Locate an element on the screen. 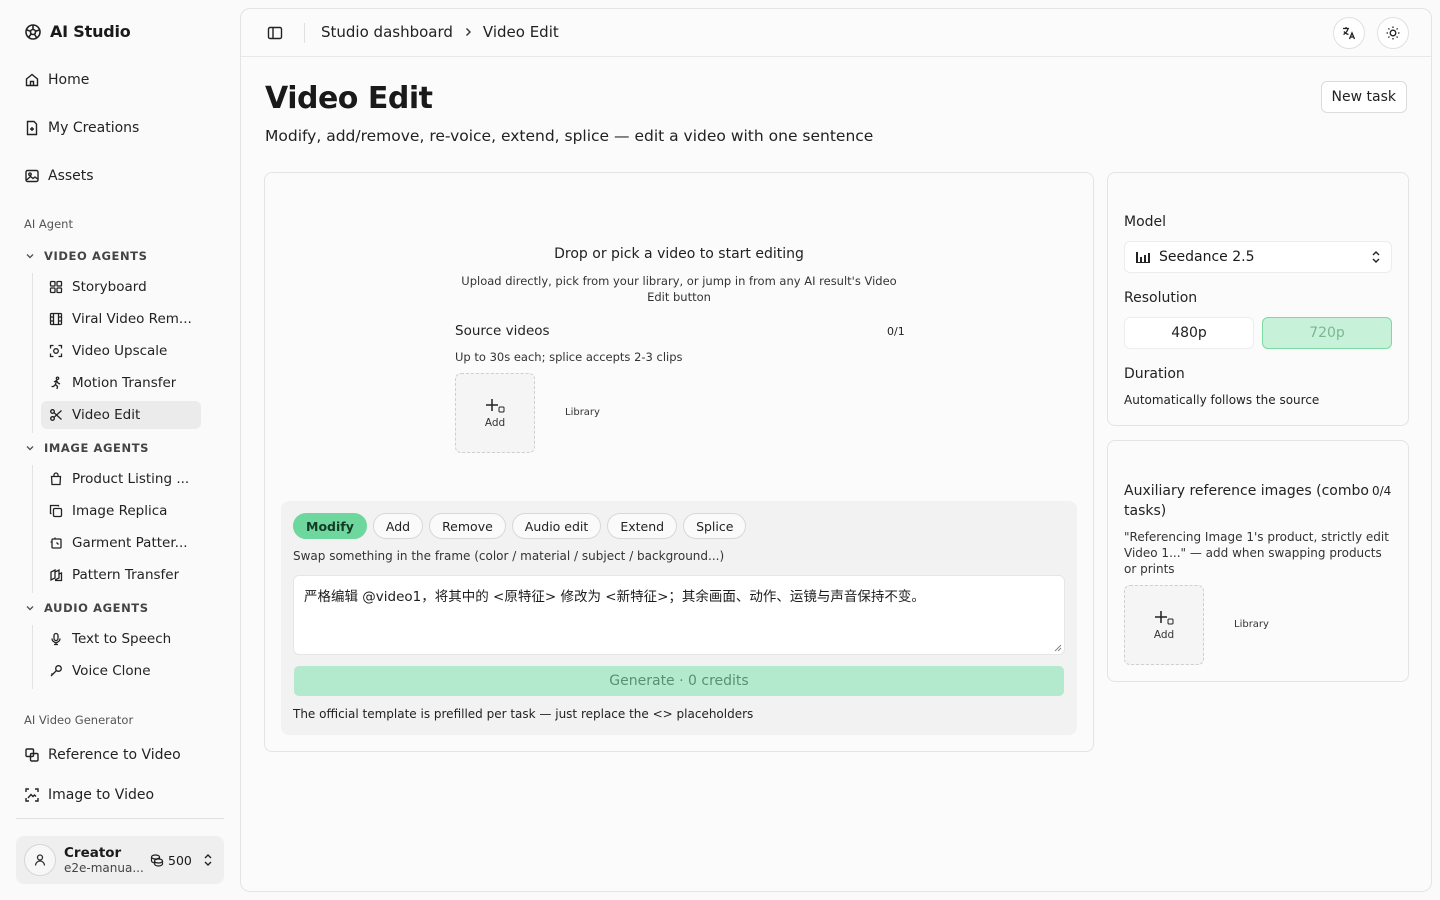 The height and width of the screenshot is (900, 1440). sidebar-item-label: Video Upscale is located at coordinates (120, 351).